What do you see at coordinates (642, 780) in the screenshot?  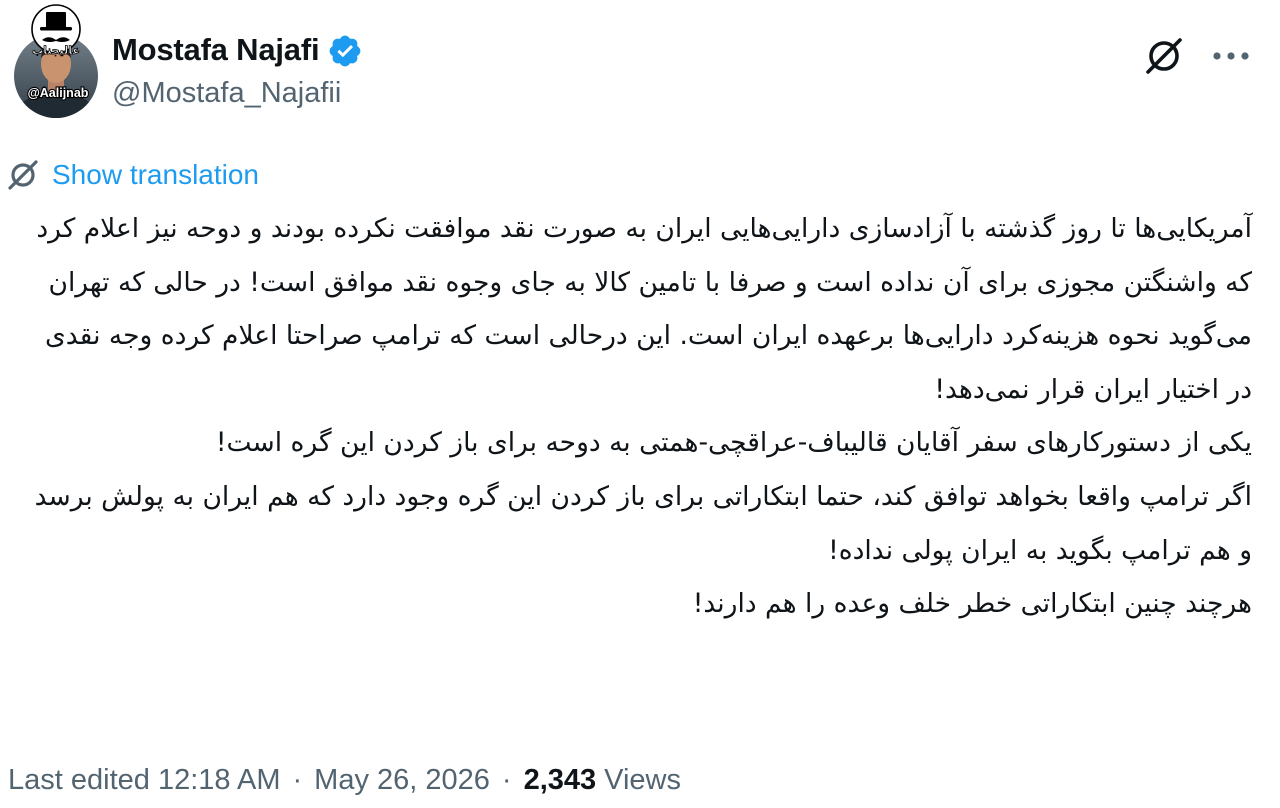 I see `views-label: Views` at bounding box center [642, 780].